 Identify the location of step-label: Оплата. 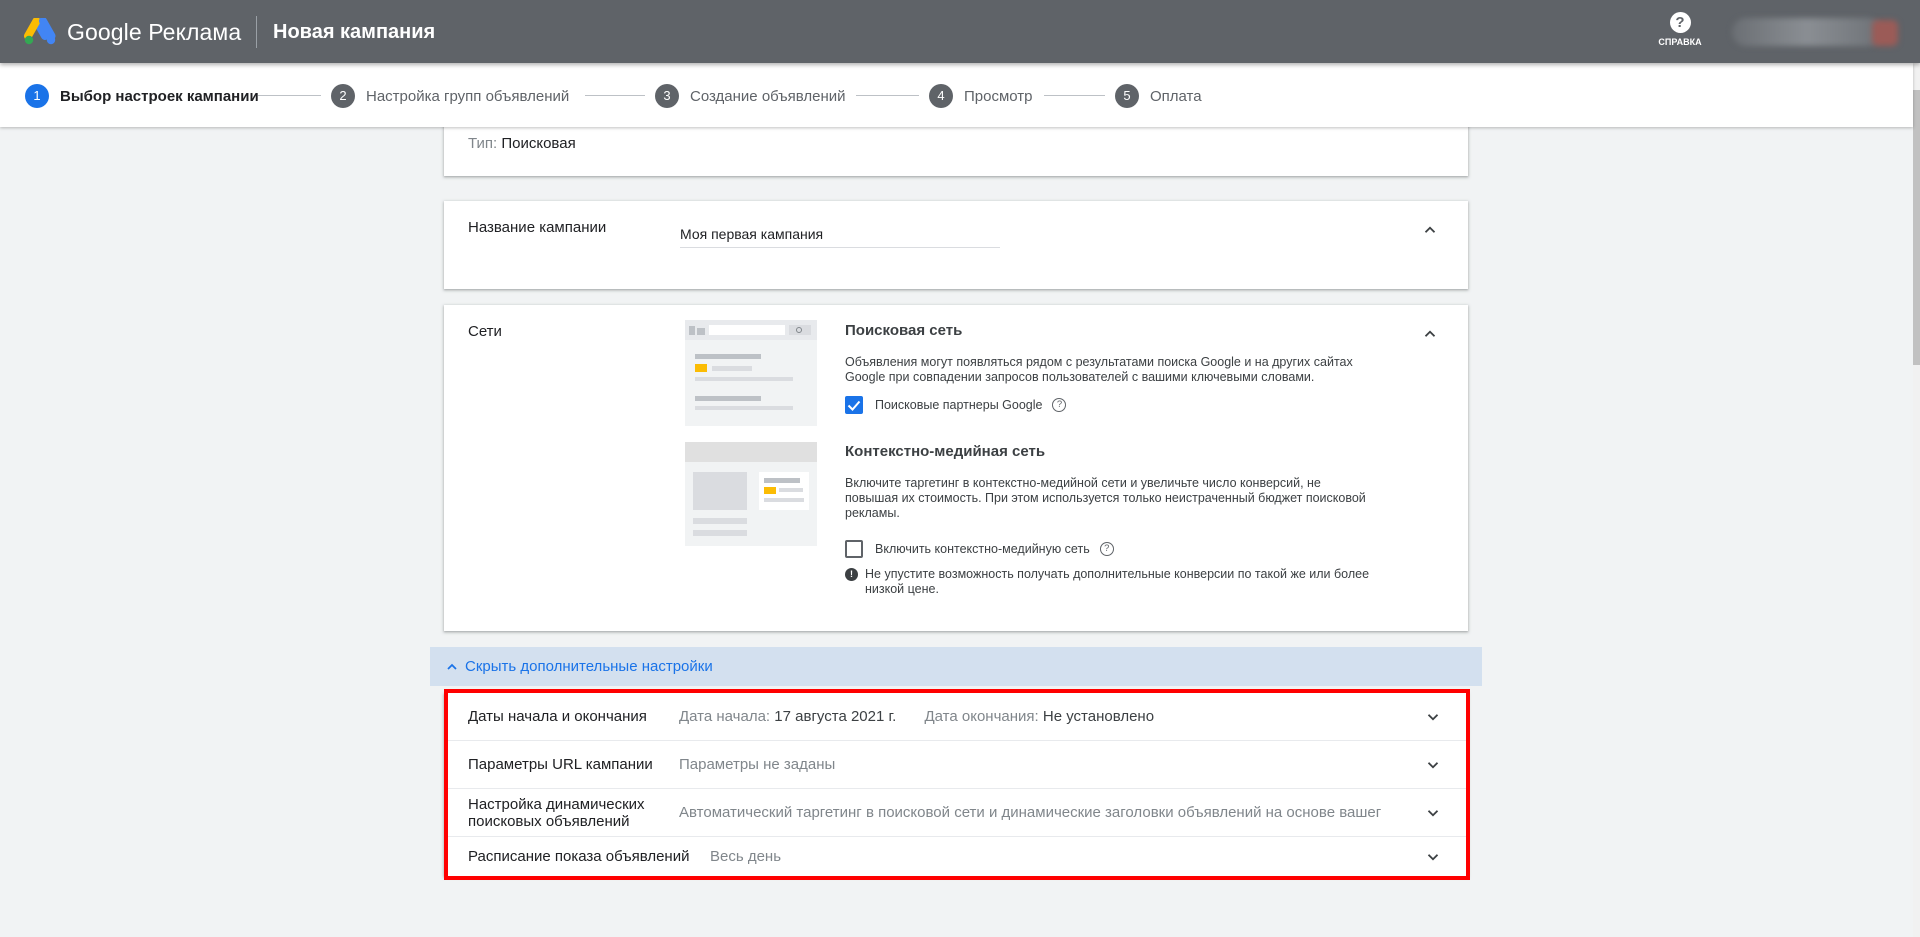
(1176, 96).